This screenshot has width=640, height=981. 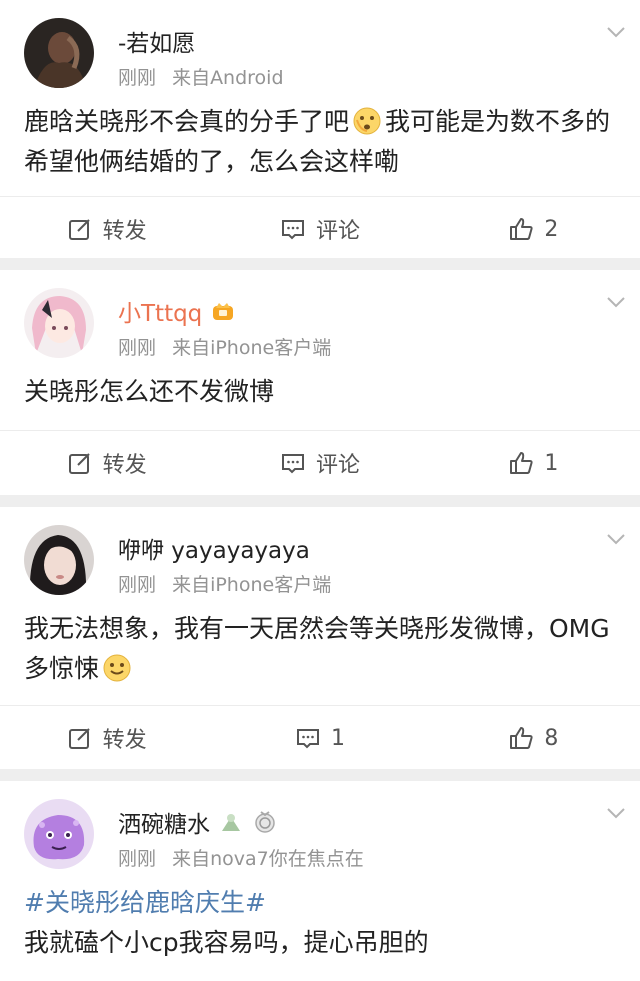 I want to click on post-text: #关晓彤给鹿晗庆生# 我就磕个小cp我容易吗，提心吊胆的, so click(x=320, y=919).